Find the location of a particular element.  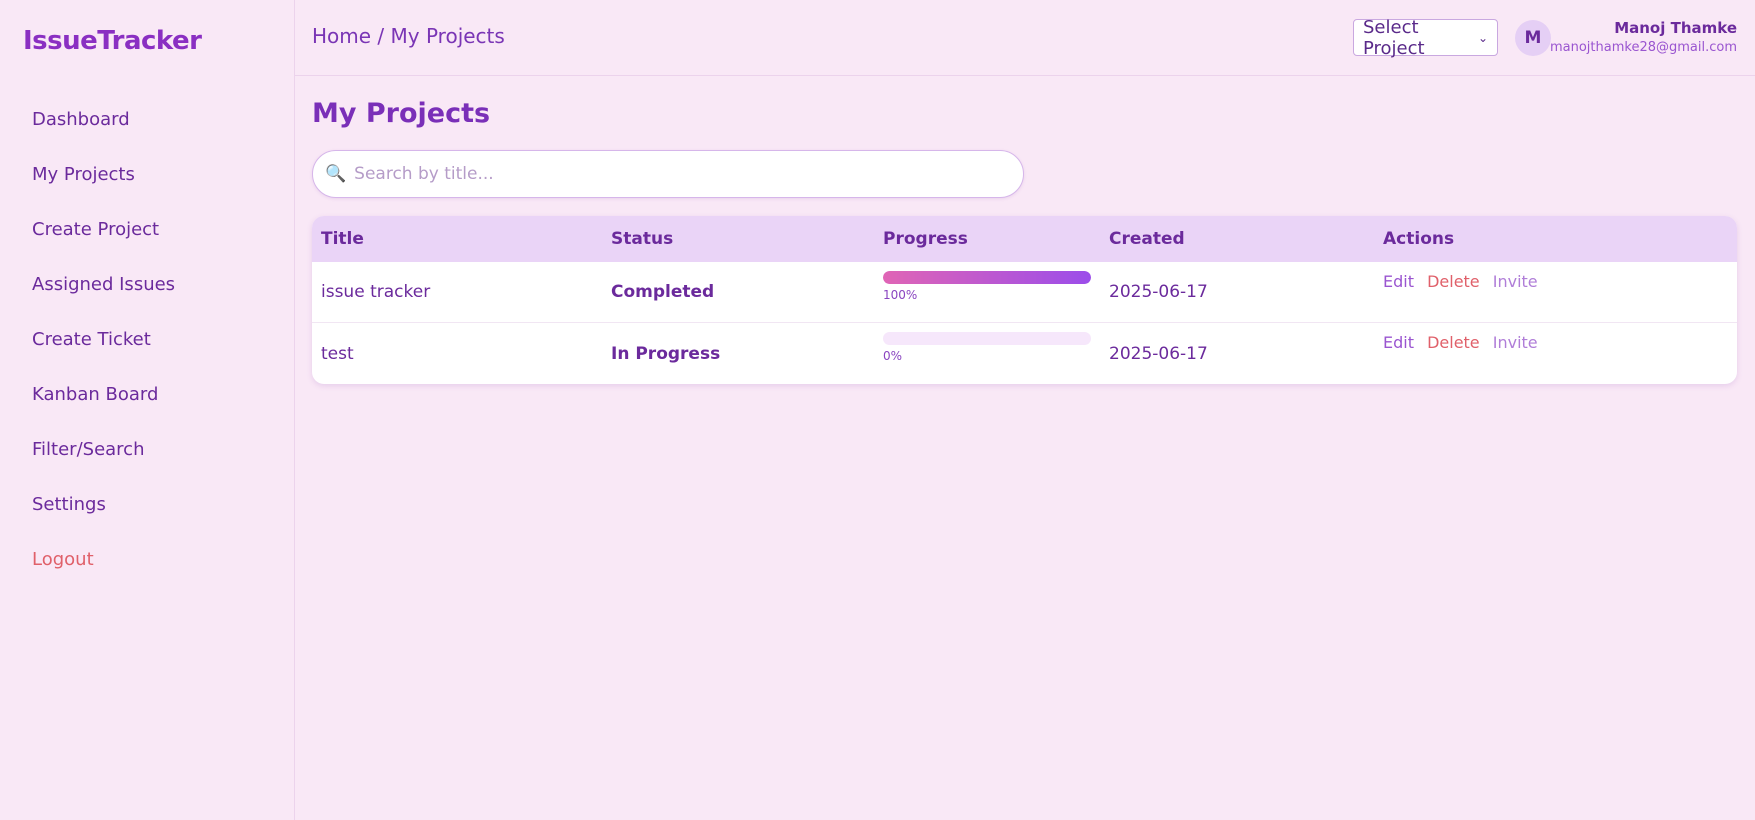

project-select-value: Select Project is located at coordinates (1394, 37).